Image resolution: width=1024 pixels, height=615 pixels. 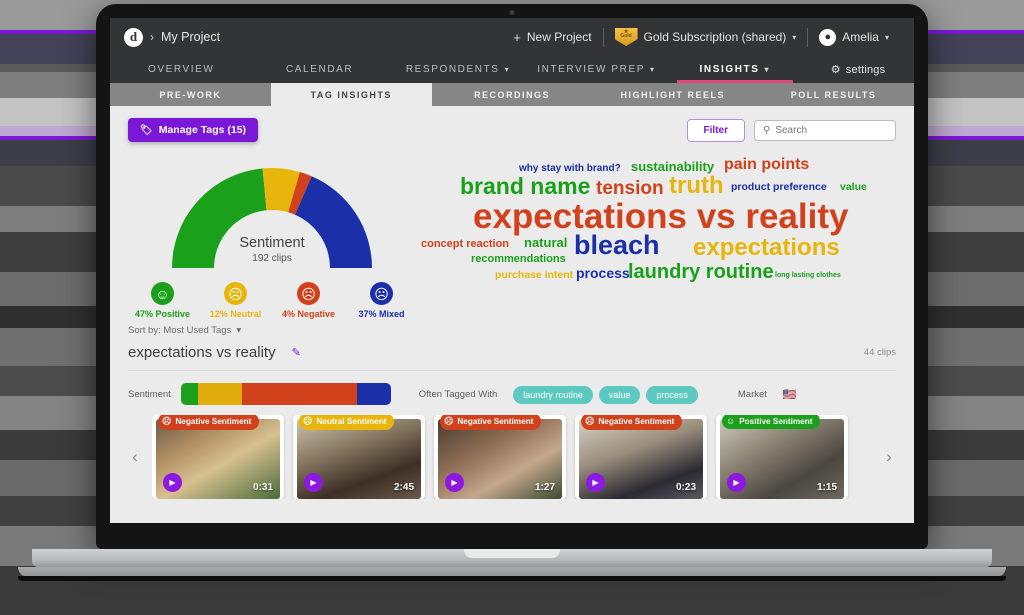 I want to click on subnav-item-recordings: RECORDINGS, so click(x=512, y=94).